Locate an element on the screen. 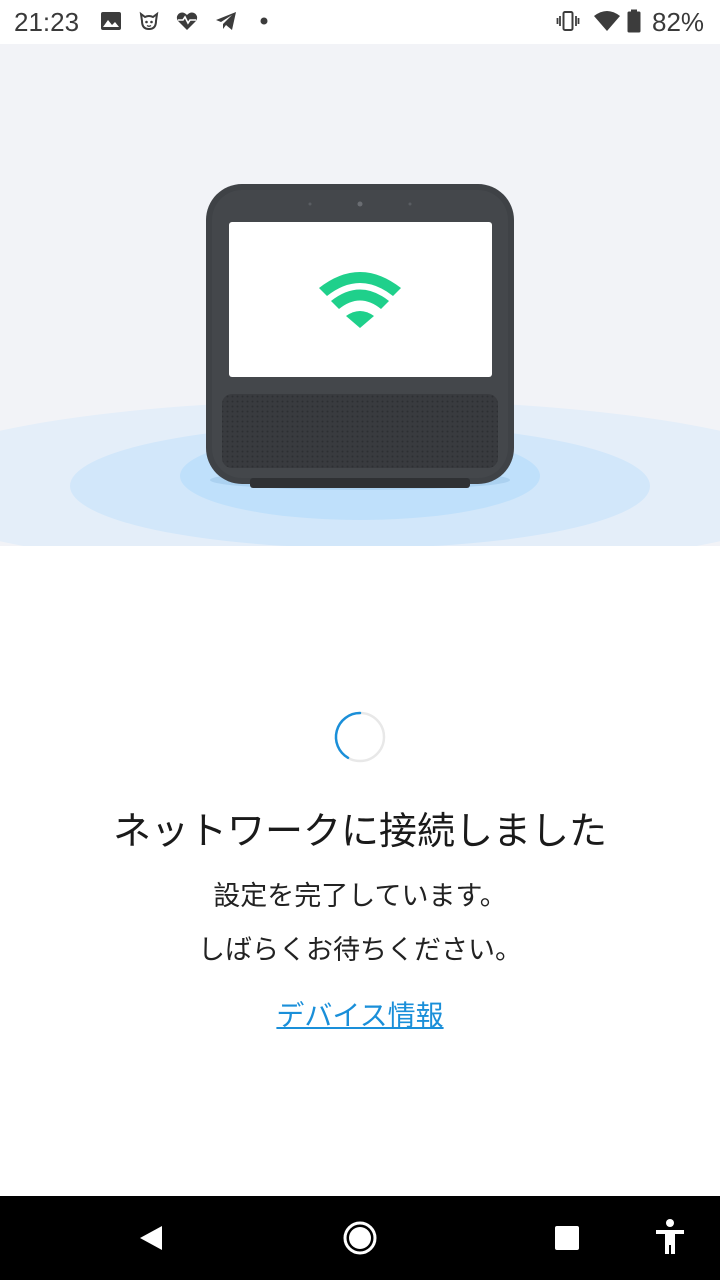 The image size is (720, 1280). battery-icon is located at coordinates (634, 21).